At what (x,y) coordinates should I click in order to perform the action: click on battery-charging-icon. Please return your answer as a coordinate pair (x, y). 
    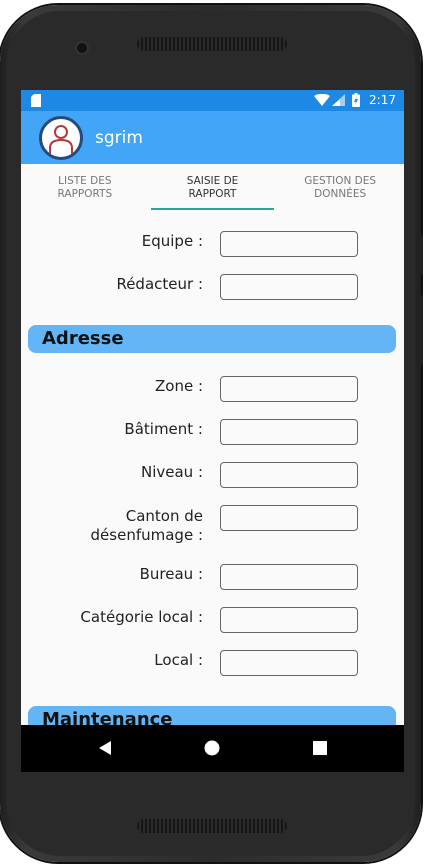
    Looking at the image, I should click on (356, 100).